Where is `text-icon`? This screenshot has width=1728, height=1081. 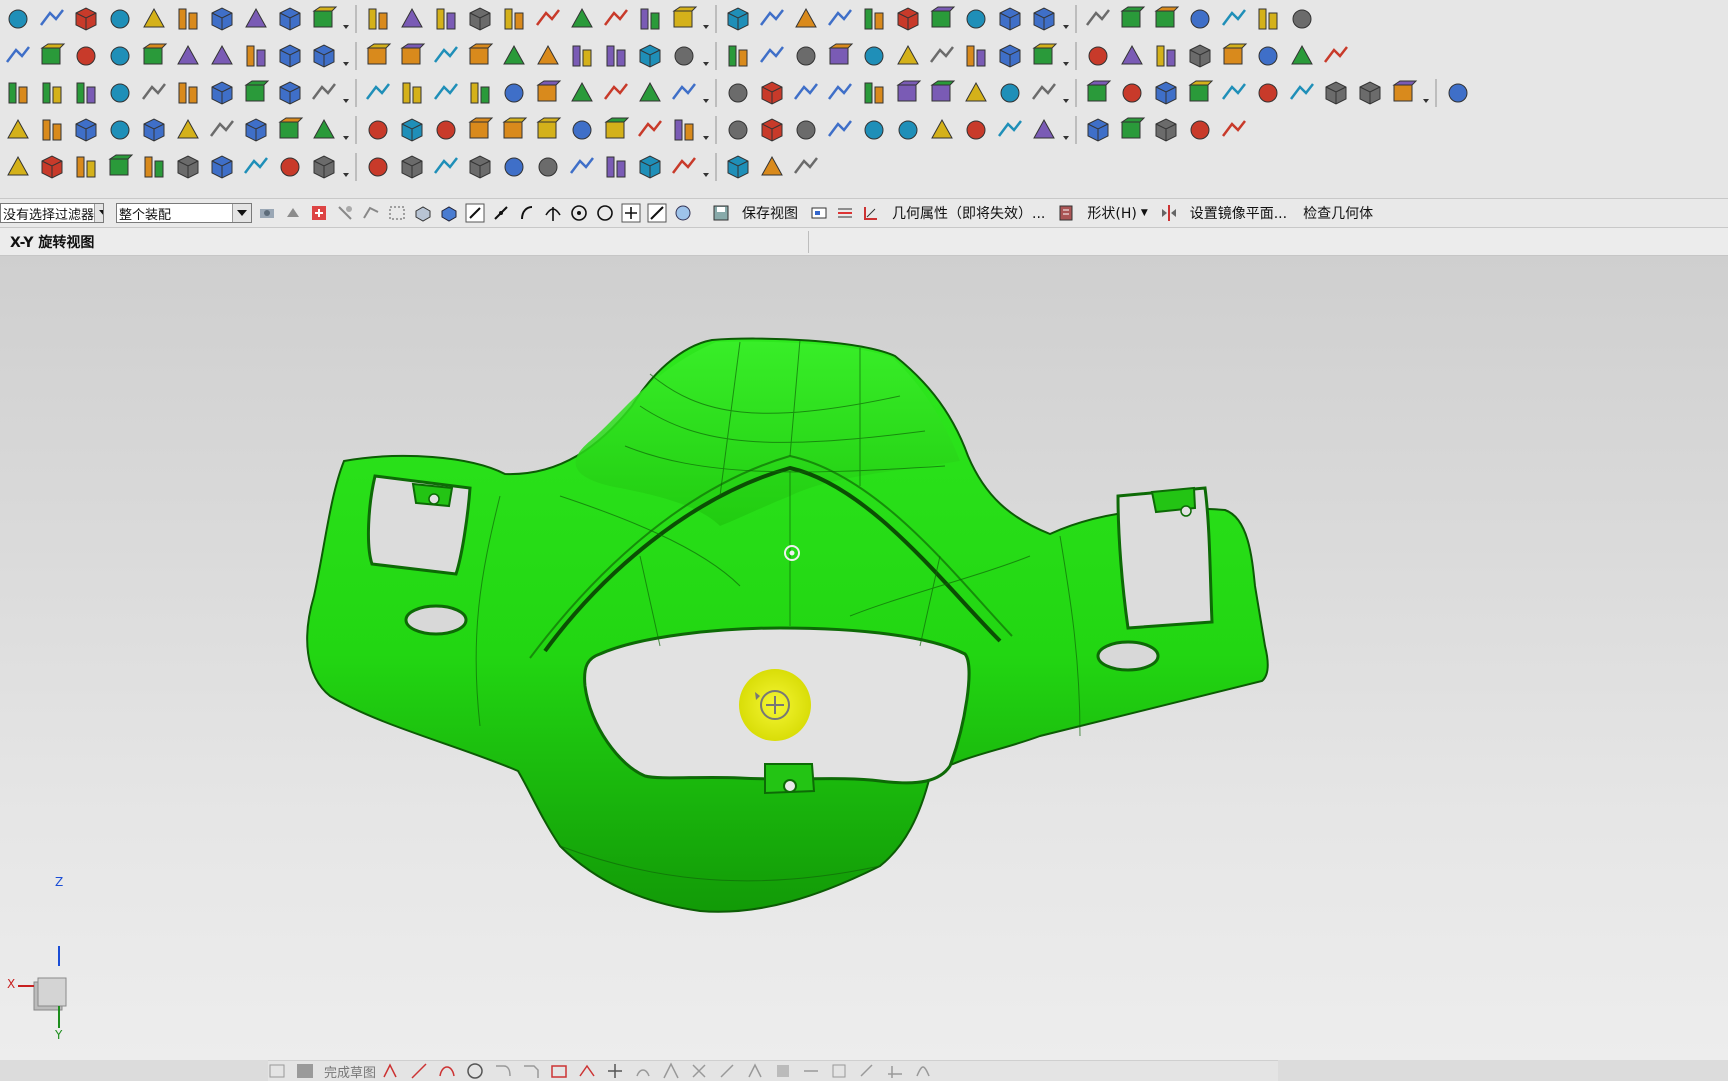 text-icon is located at coordinates (446, 56).